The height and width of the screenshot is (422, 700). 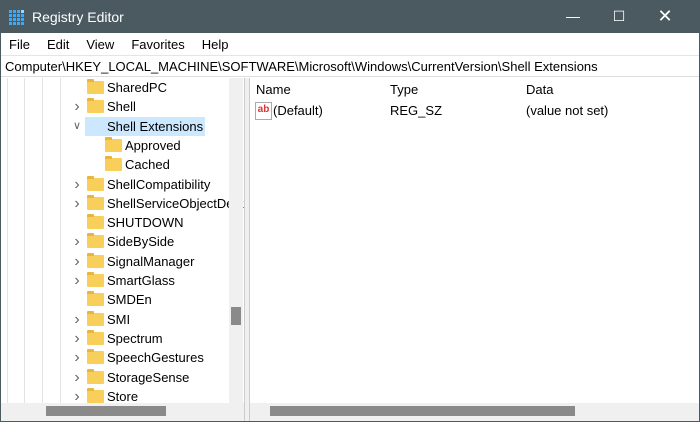 I want to click on tree-node-label: Spectrum, so click(x=135, y=338).